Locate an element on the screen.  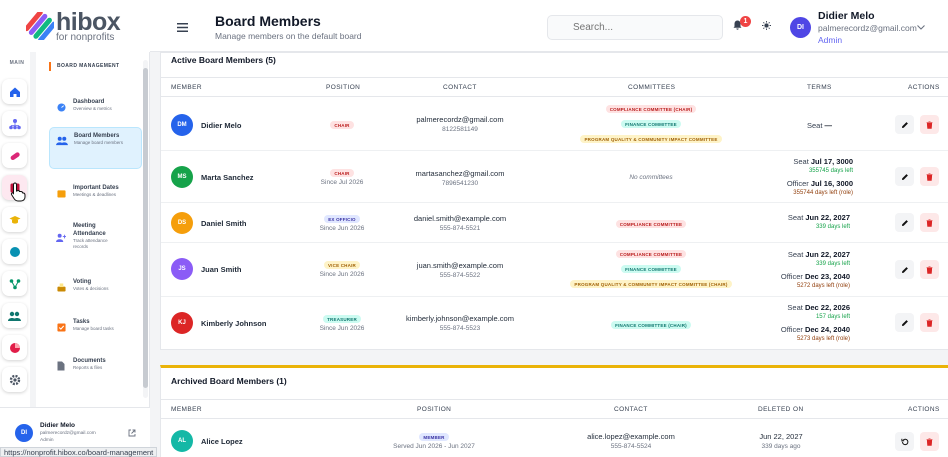
term-value: Dec 24, 2040 is located at coordinates (827, 329).